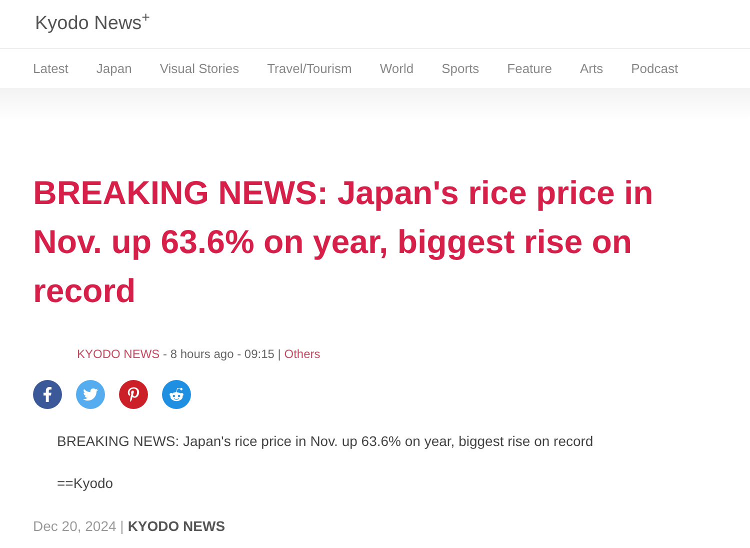 Image resolution: width=750 pixels, height=548 pixels. I want to click on nav-link: World, so click(397, 68).